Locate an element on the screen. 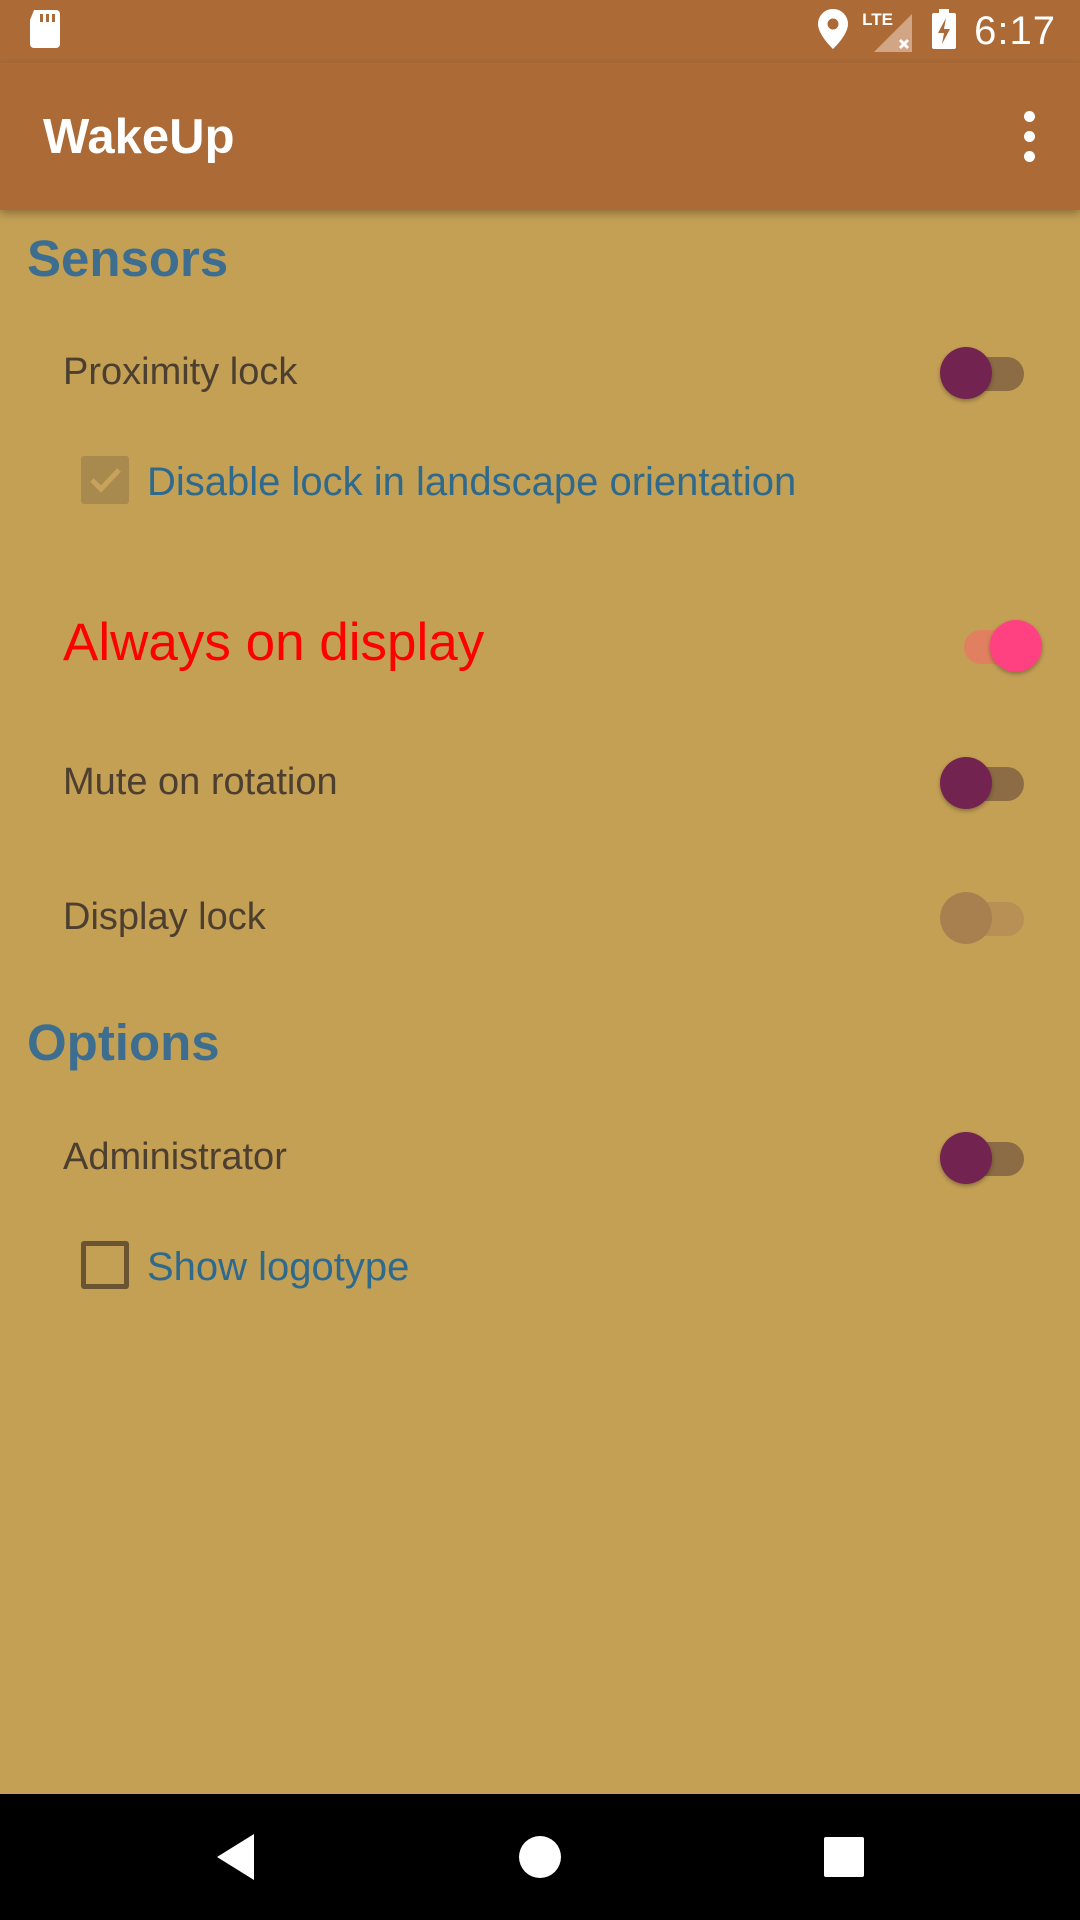 This screenshot has height=1920, width=1080. always-on-display-switch is located at coordinates (993, 645).